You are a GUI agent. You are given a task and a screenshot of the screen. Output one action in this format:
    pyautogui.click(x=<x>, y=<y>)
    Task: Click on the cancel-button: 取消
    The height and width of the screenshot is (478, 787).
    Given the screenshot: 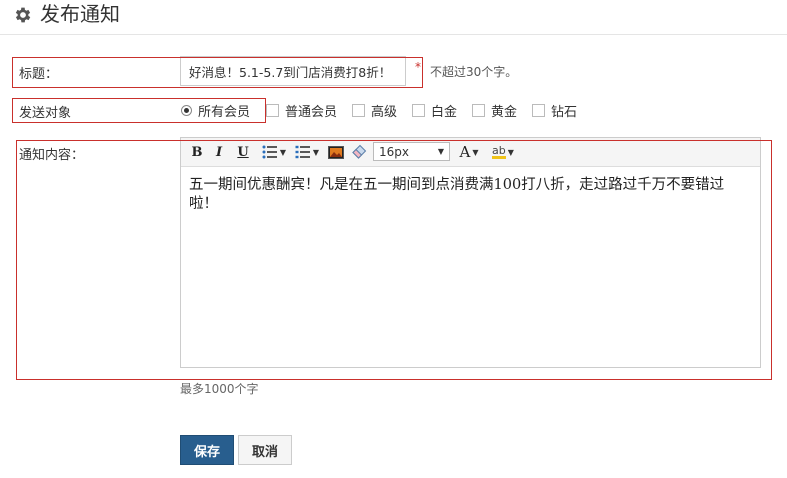 What is the action you would take?
    pyautogui.click(x=265, y=450)
    